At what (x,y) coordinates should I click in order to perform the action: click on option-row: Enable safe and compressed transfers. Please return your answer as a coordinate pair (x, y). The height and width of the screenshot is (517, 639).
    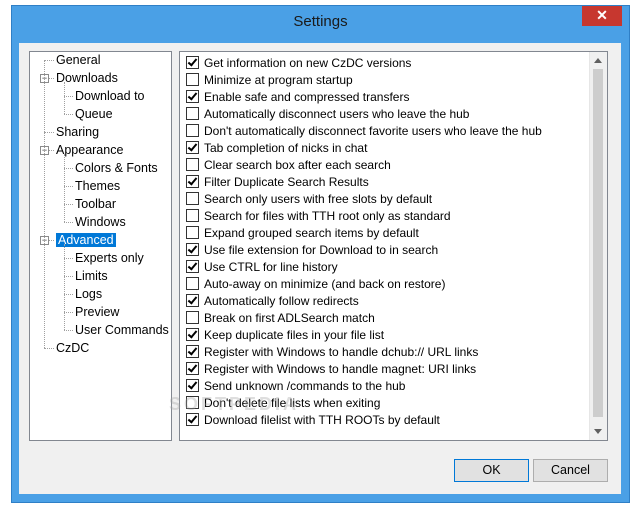
    Looking at the image, I should click on (297, 97).